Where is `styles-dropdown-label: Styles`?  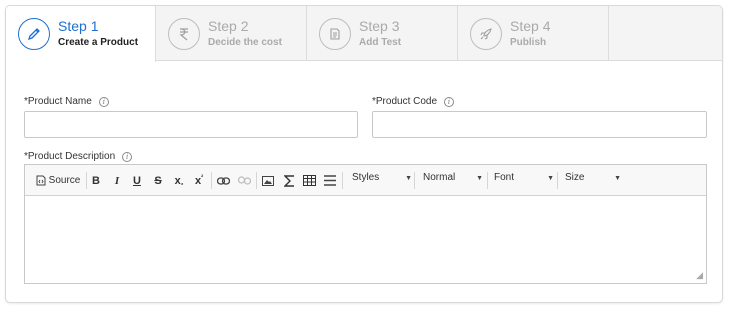
styles-dropdown-label: Styles is located at coordinates (366, 177).